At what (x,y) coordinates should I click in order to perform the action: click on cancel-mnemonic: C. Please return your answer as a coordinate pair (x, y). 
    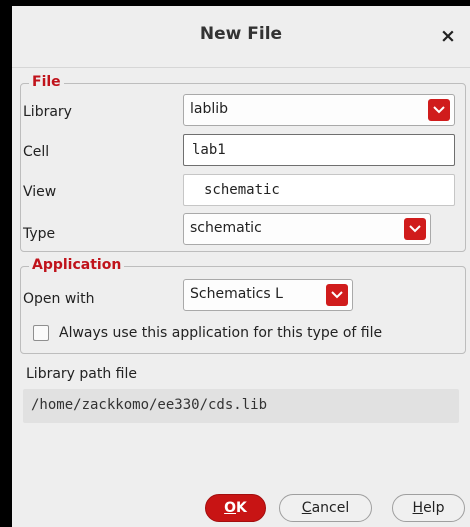
    Looking at the image, I should click on (306, 508).